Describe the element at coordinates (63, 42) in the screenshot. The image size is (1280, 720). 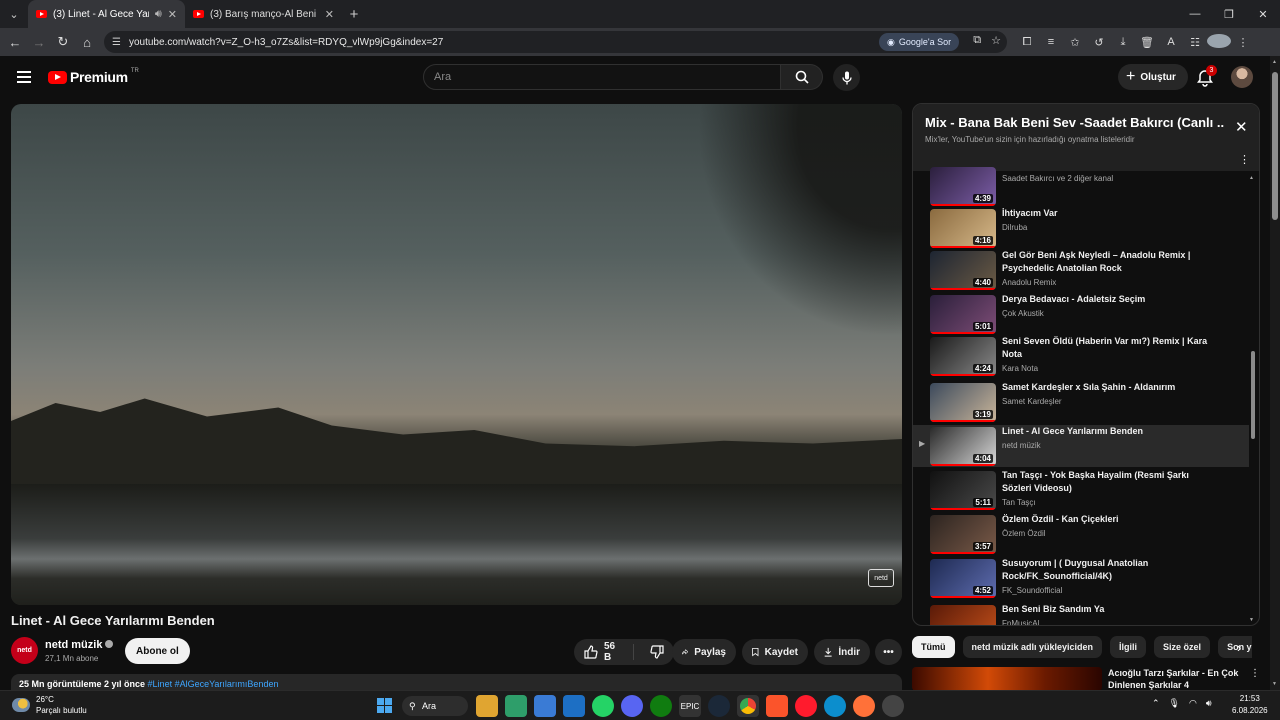
I see `reload-icon: ↻` at that location.